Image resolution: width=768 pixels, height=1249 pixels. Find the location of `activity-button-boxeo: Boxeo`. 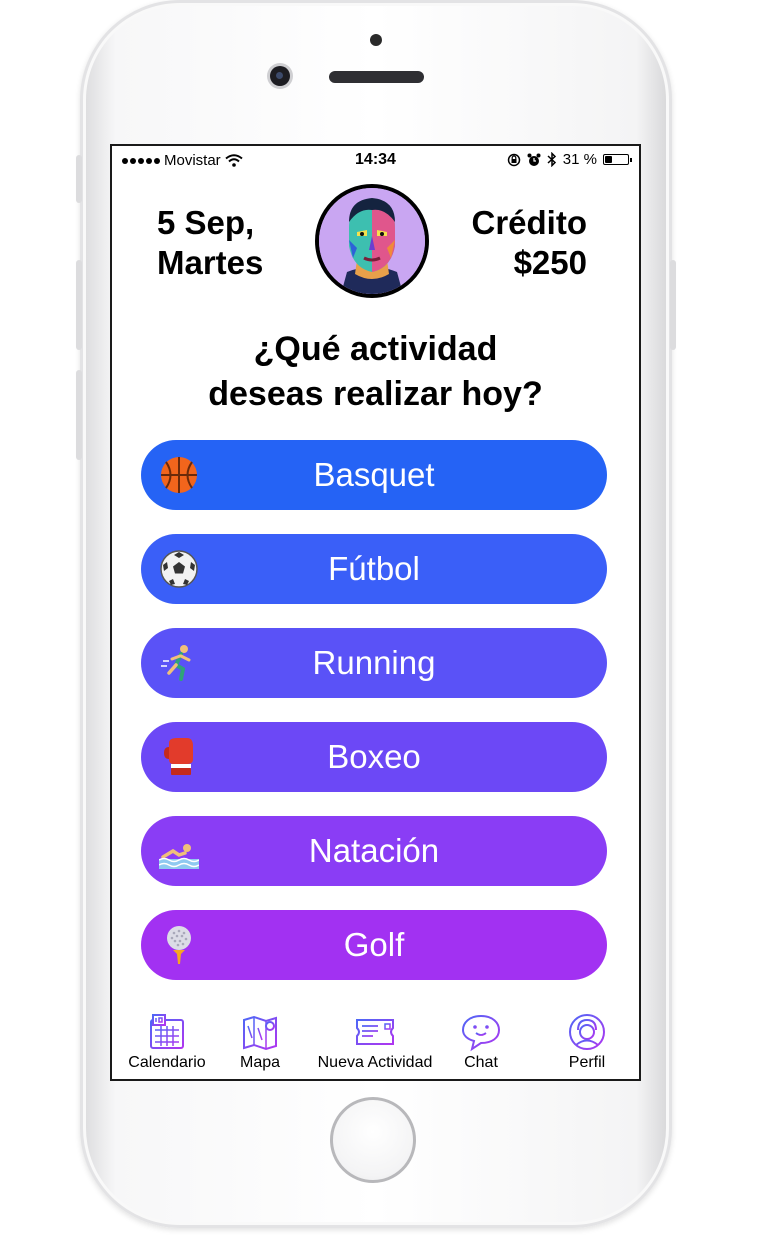

activity-button-boxeo: Boxeo is located at coordinates (374, 757).